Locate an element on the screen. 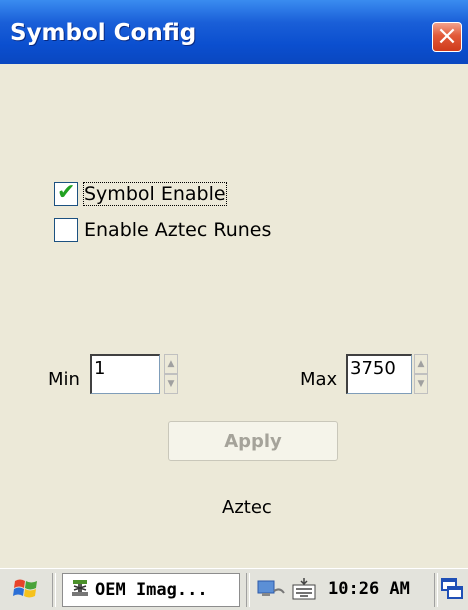  apply-button: Apply is located at coordinates (253, 441).